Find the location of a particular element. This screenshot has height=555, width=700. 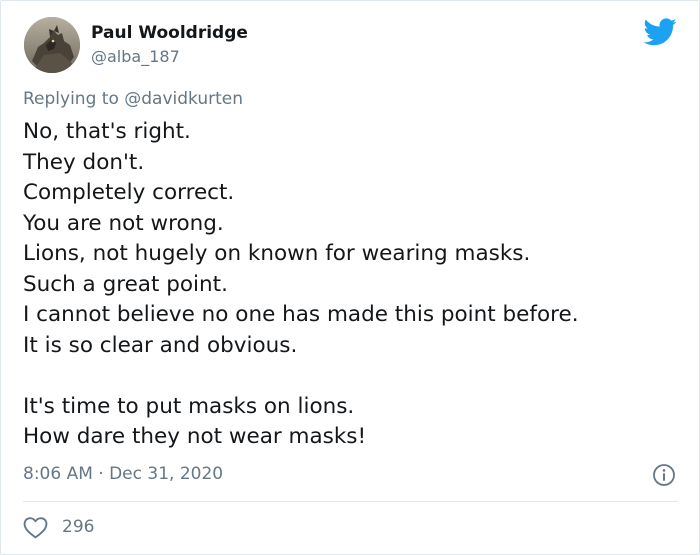

reply-context: Replying to @davidkurten is located at coordinates (133, 99).